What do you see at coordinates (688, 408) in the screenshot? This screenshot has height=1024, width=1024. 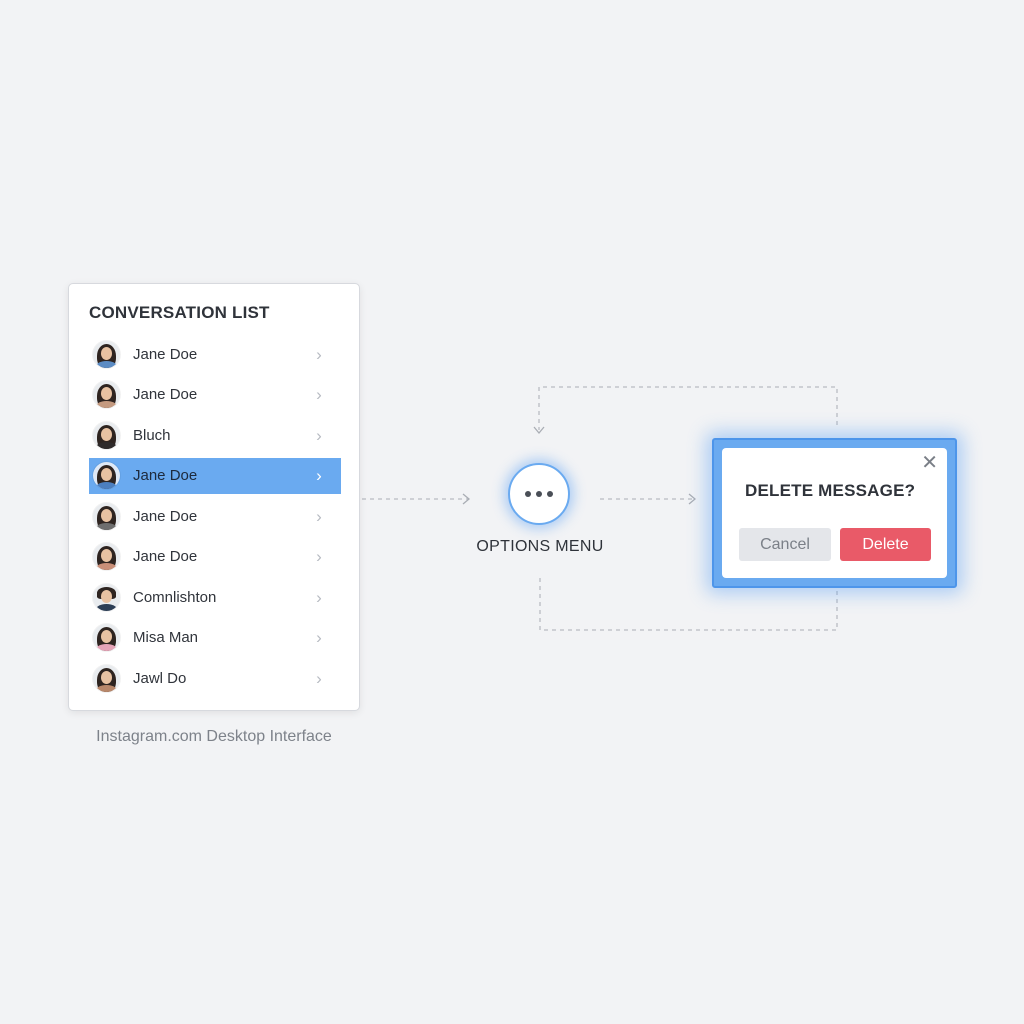 I see `connector-top-loop` at bounding box center [688, 408].